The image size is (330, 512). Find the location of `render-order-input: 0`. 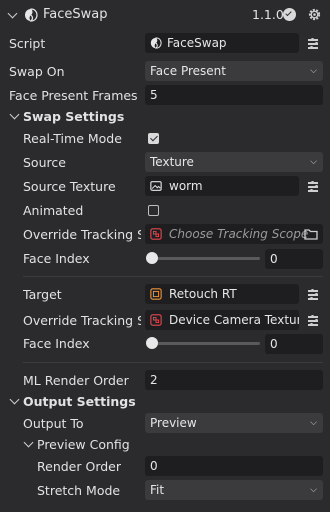

render-order-input: 0 is located at coordinates (234, 466).